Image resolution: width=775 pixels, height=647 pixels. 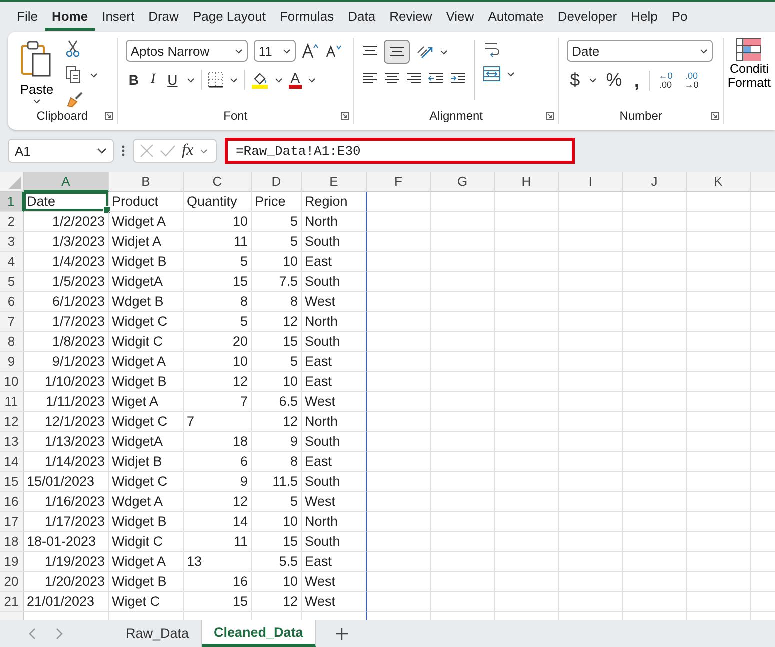 I want to click on row-header: 6, so click(x=12, y=302).